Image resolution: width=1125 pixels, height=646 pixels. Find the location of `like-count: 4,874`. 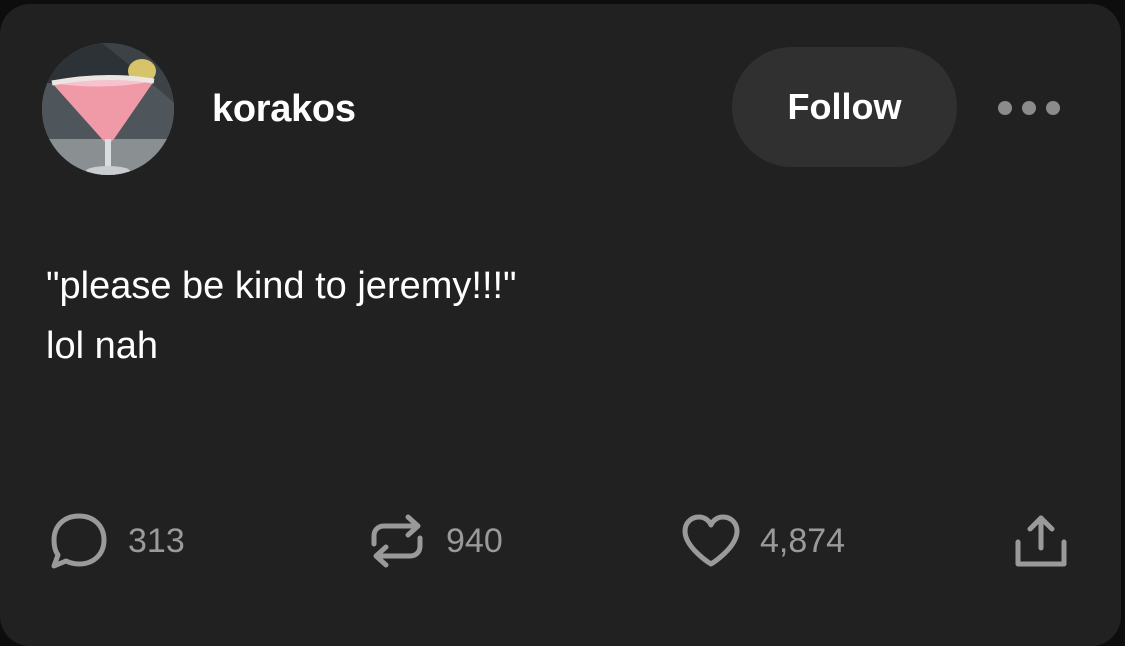

like-count: 4,874 is located at coordinates (803, 540).